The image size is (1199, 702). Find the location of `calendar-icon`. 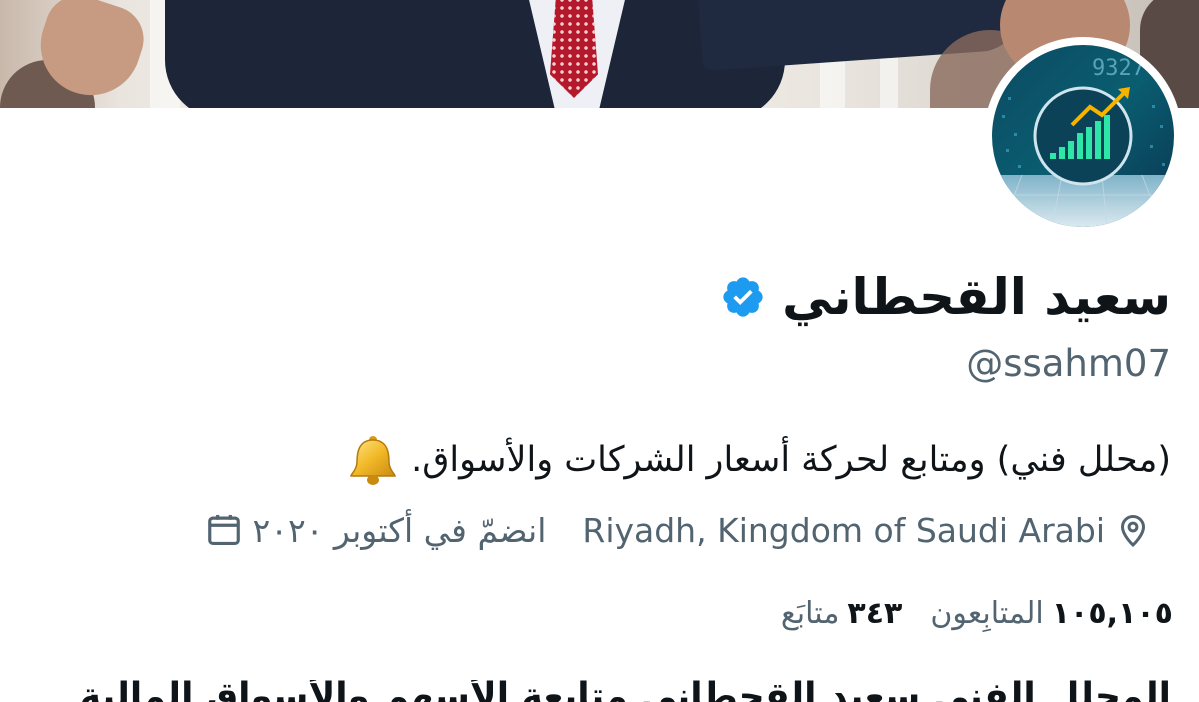

calendar-icon is located at coordinates (223, 530).